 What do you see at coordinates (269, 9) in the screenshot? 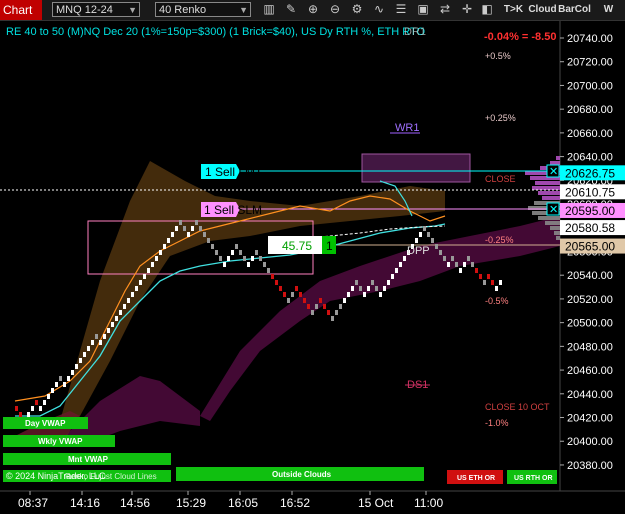
I see `bars-icon: ▥` at bounding box center [269, 9].